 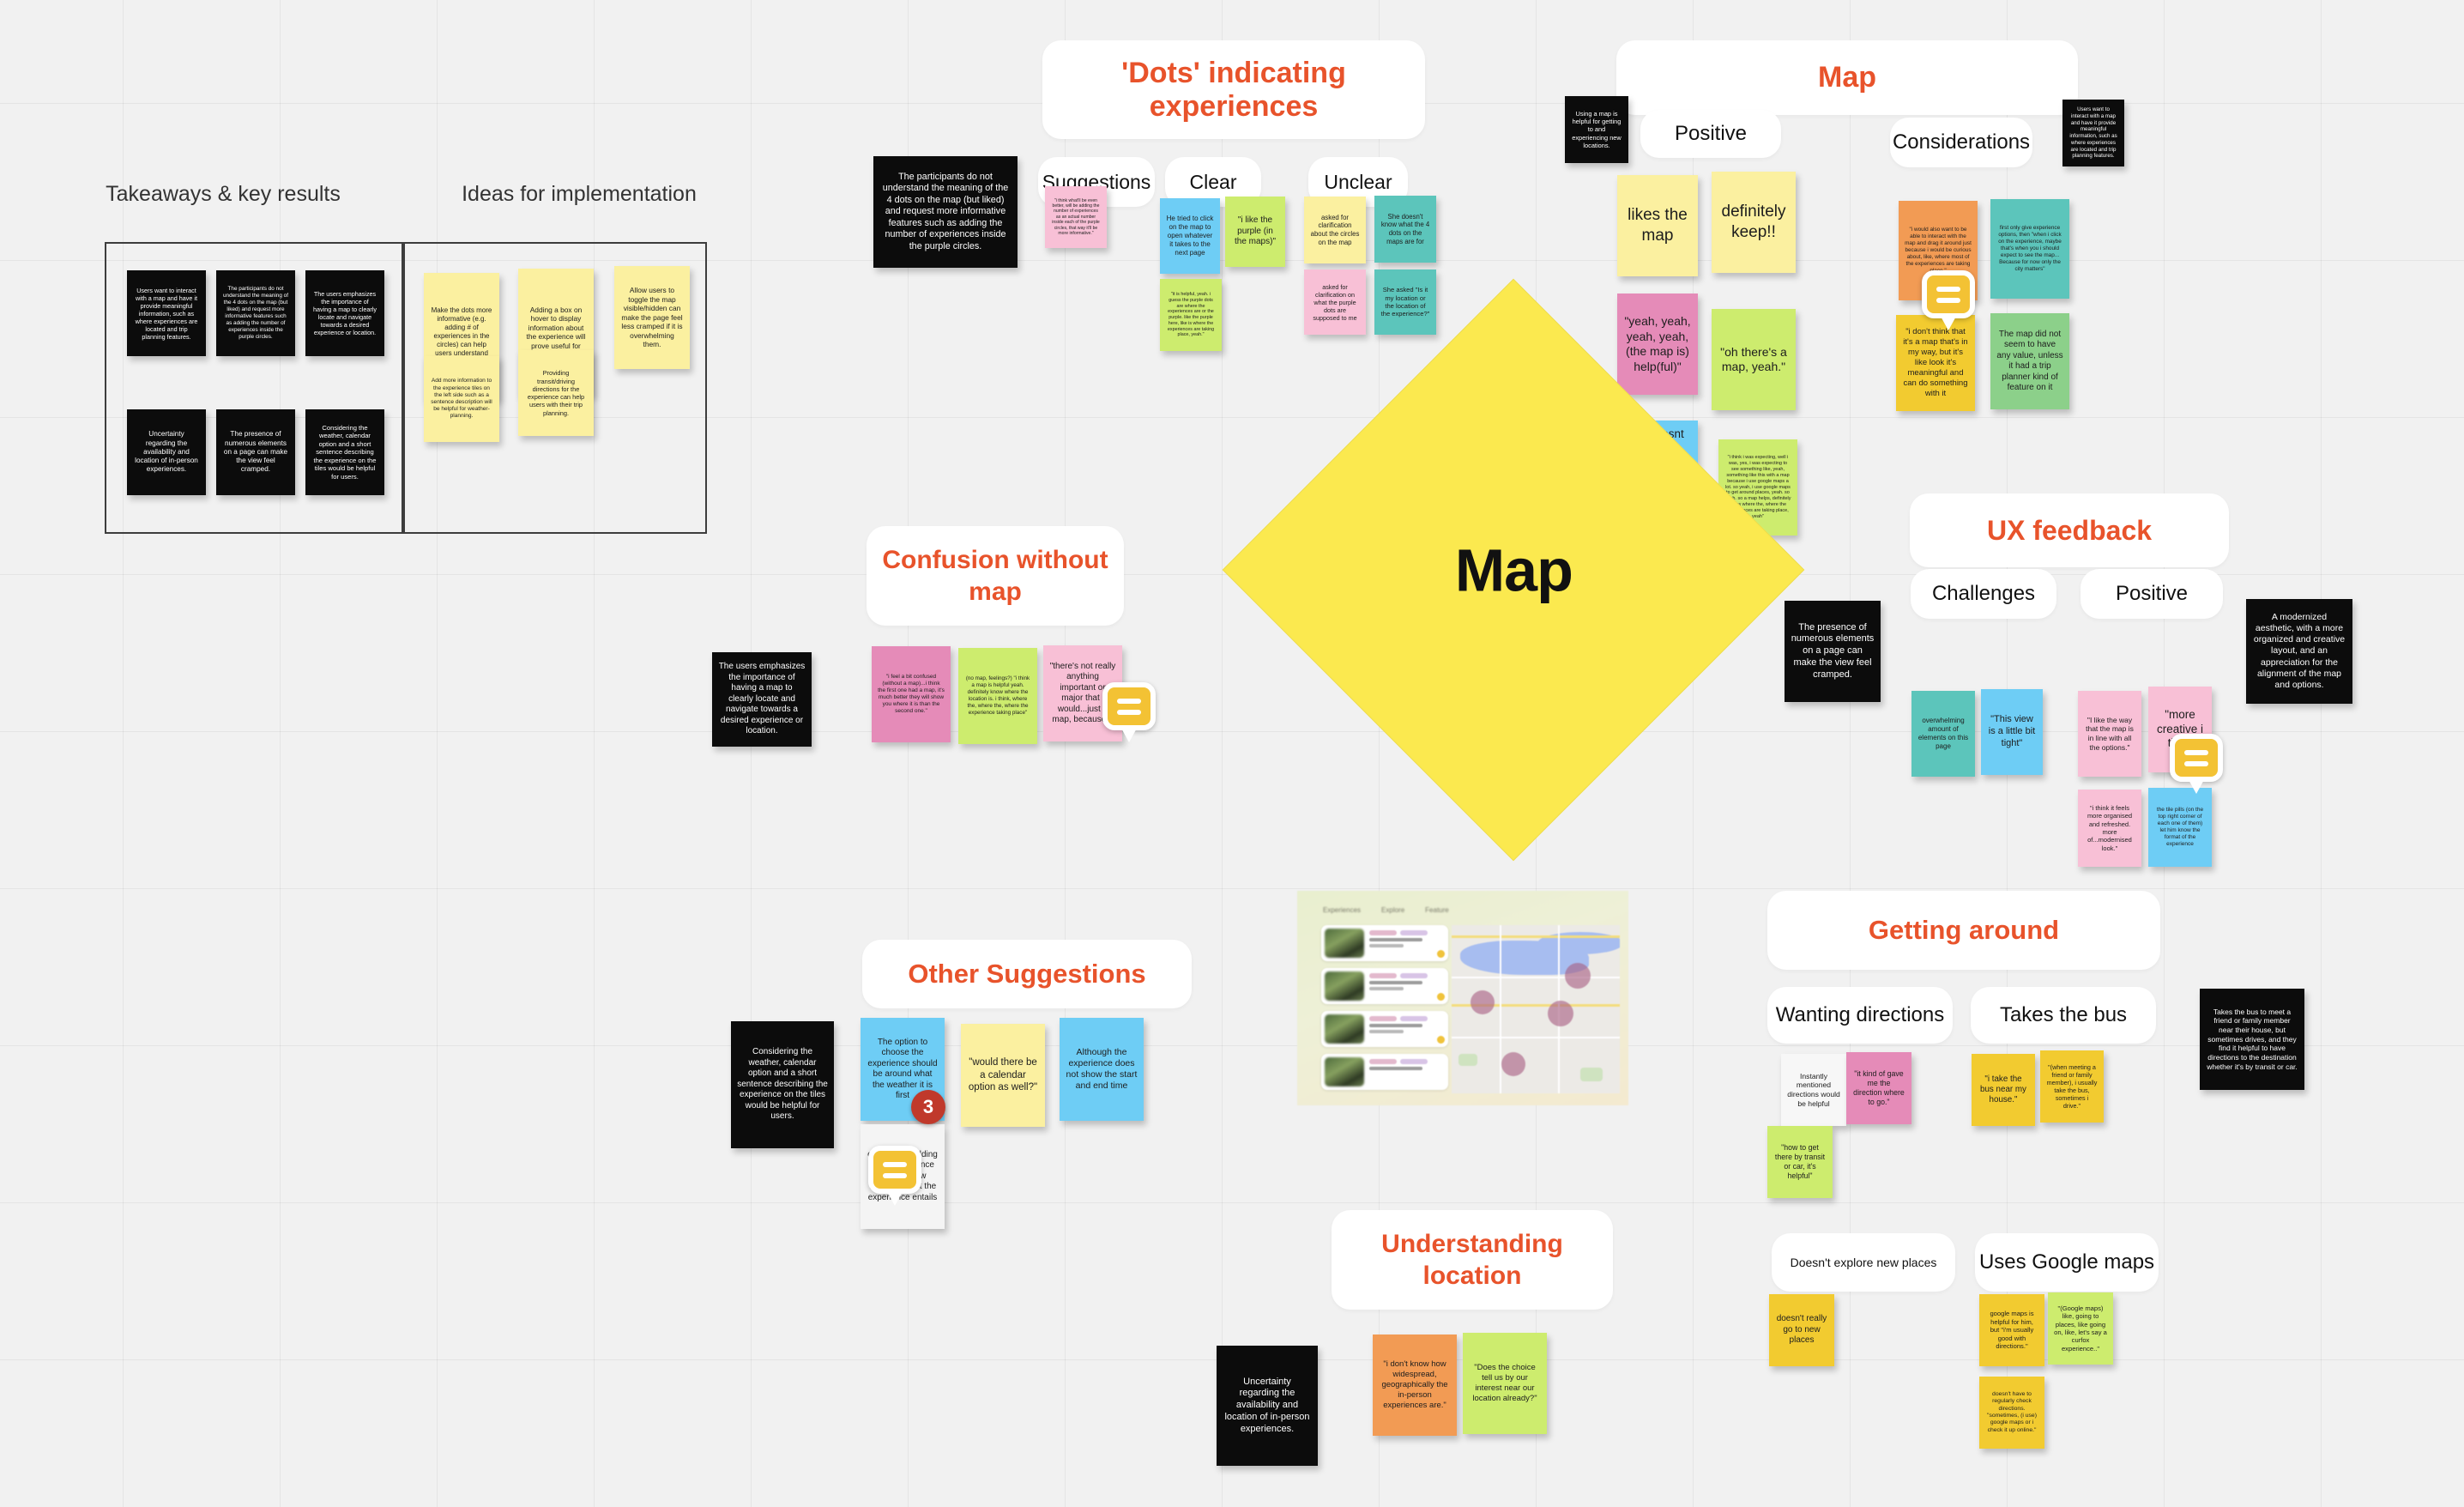 What do you see at coordinates (1027, 974) in the screenshot?
I see `other-suggestions-title: Other Suggestions` at bounding box center [1027, 974].